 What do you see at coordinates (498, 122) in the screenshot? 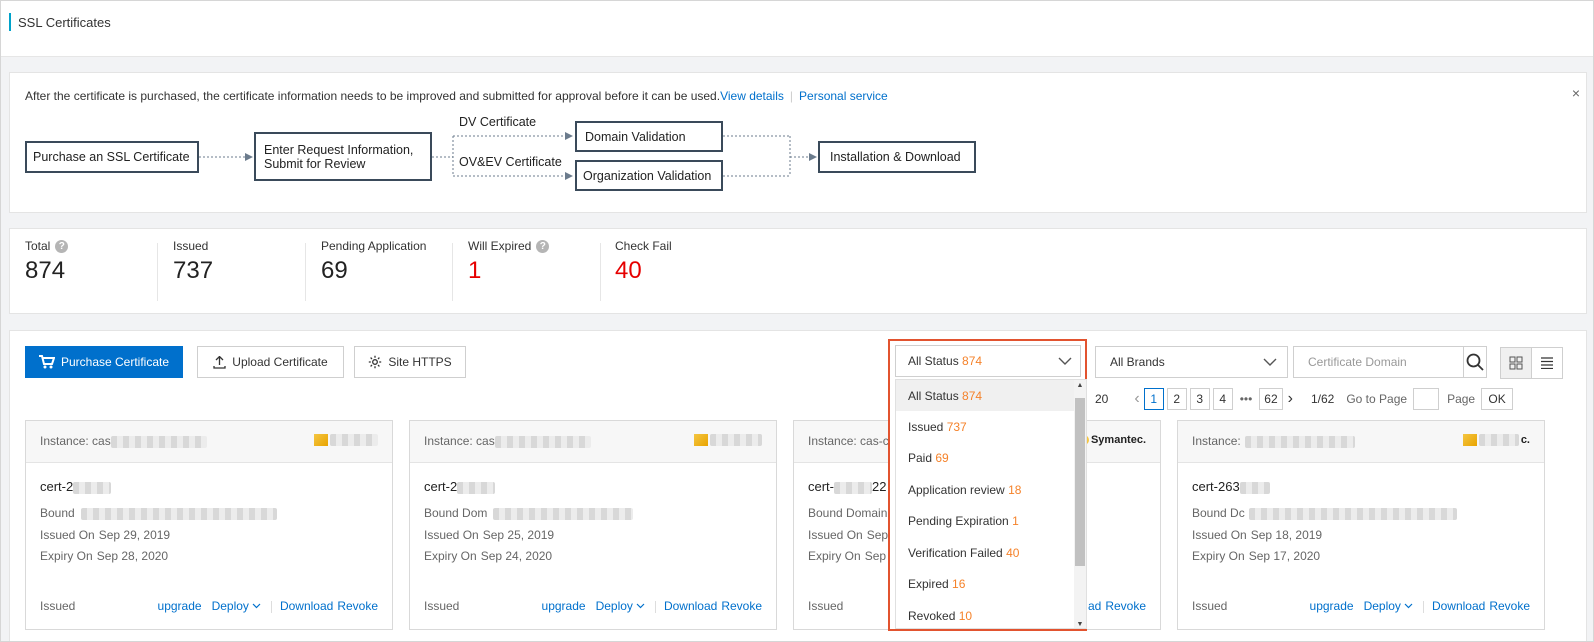
I see `dv-certificate-label: DV Certificate` at bounding box center [498, 122].